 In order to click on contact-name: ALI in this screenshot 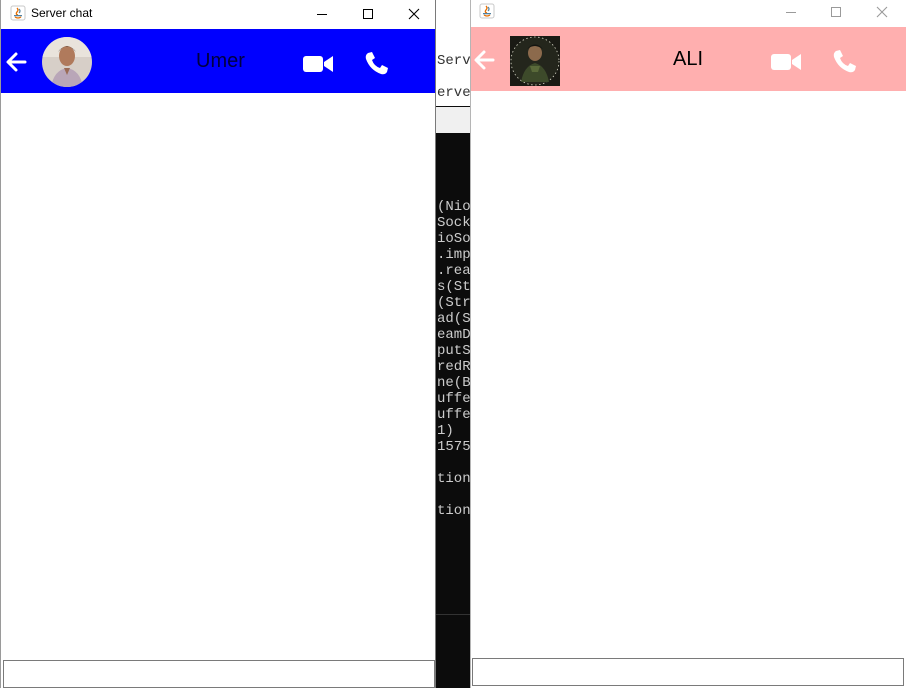, I will do `click(688, 59)`.